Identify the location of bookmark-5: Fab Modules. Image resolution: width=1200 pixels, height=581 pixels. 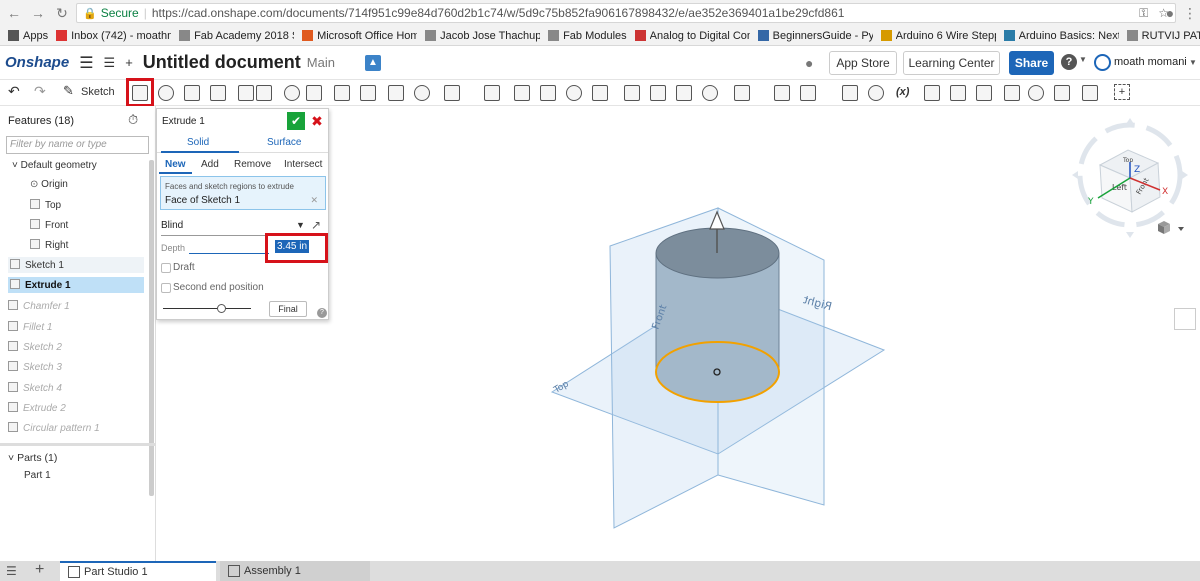
(587, 36).